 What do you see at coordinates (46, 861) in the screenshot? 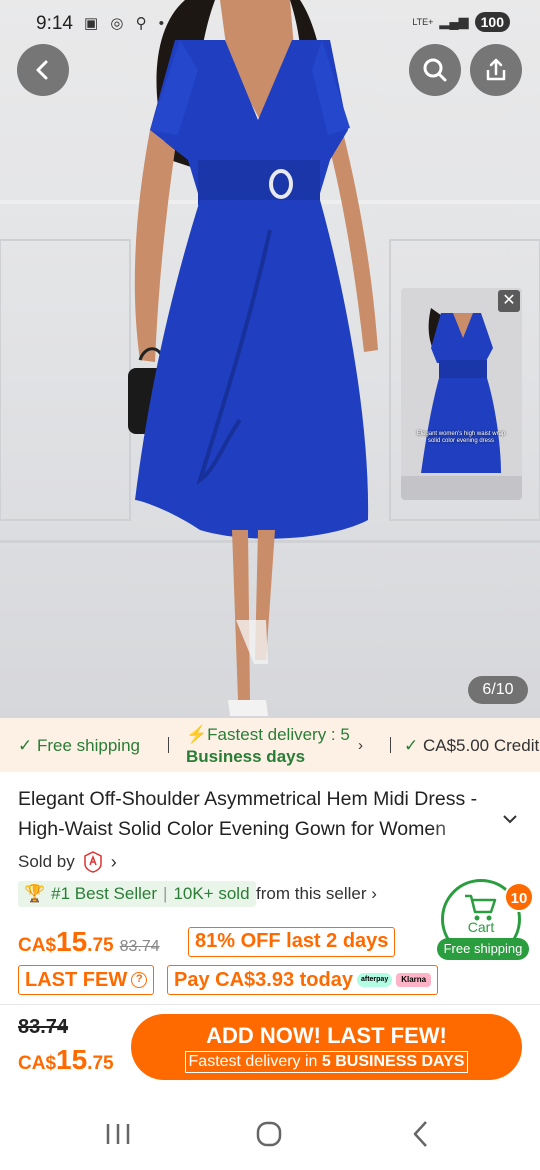
I see `sold-by-label: Sold by` at bounding box center [46, 861].